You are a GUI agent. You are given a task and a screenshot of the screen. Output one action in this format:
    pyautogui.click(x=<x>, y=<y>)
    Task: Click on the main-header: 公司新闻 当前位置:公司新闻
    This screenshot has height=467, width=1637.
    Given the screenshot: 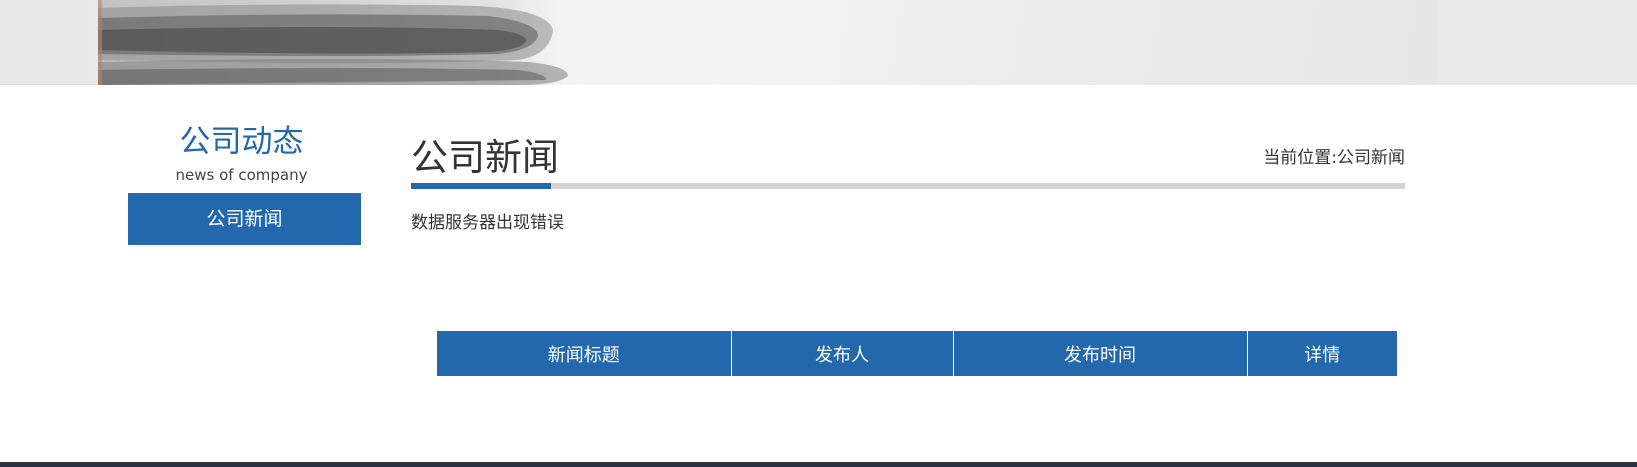 What is the action you would take?
    pyautogui.click(x=908, y=160)
    